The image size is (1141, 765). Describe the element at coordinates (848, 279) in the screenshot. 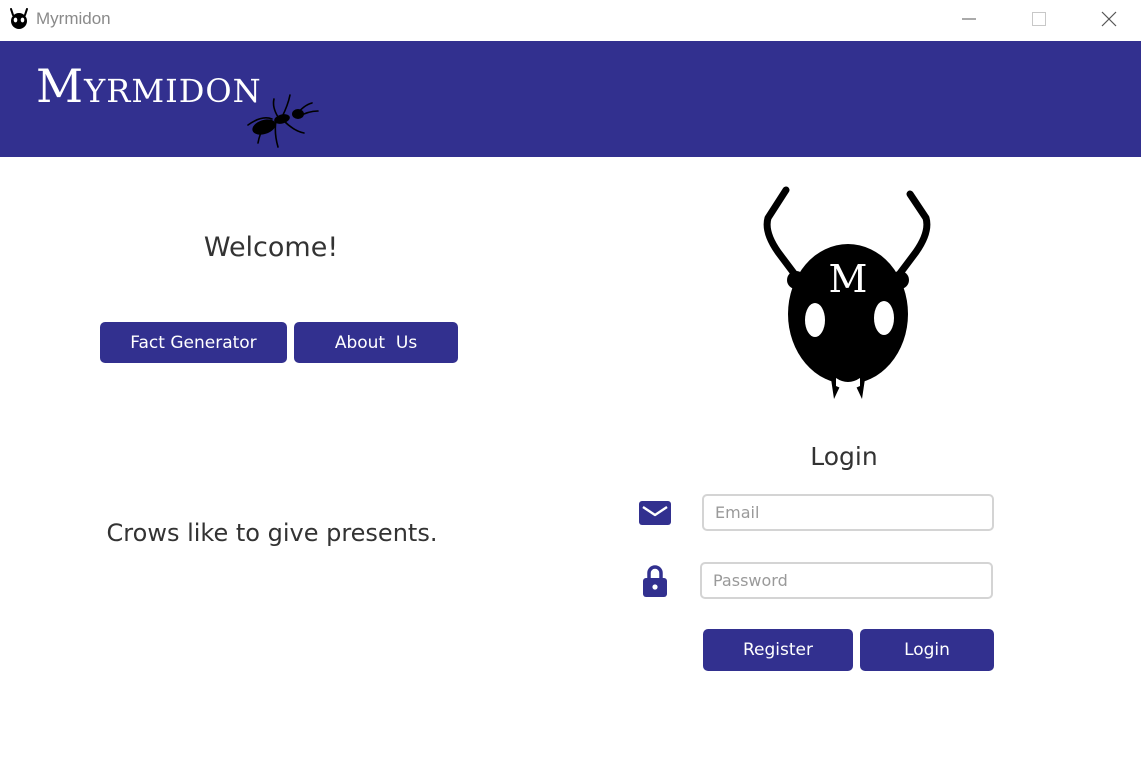

I see `mascot-letter: M` at that location.